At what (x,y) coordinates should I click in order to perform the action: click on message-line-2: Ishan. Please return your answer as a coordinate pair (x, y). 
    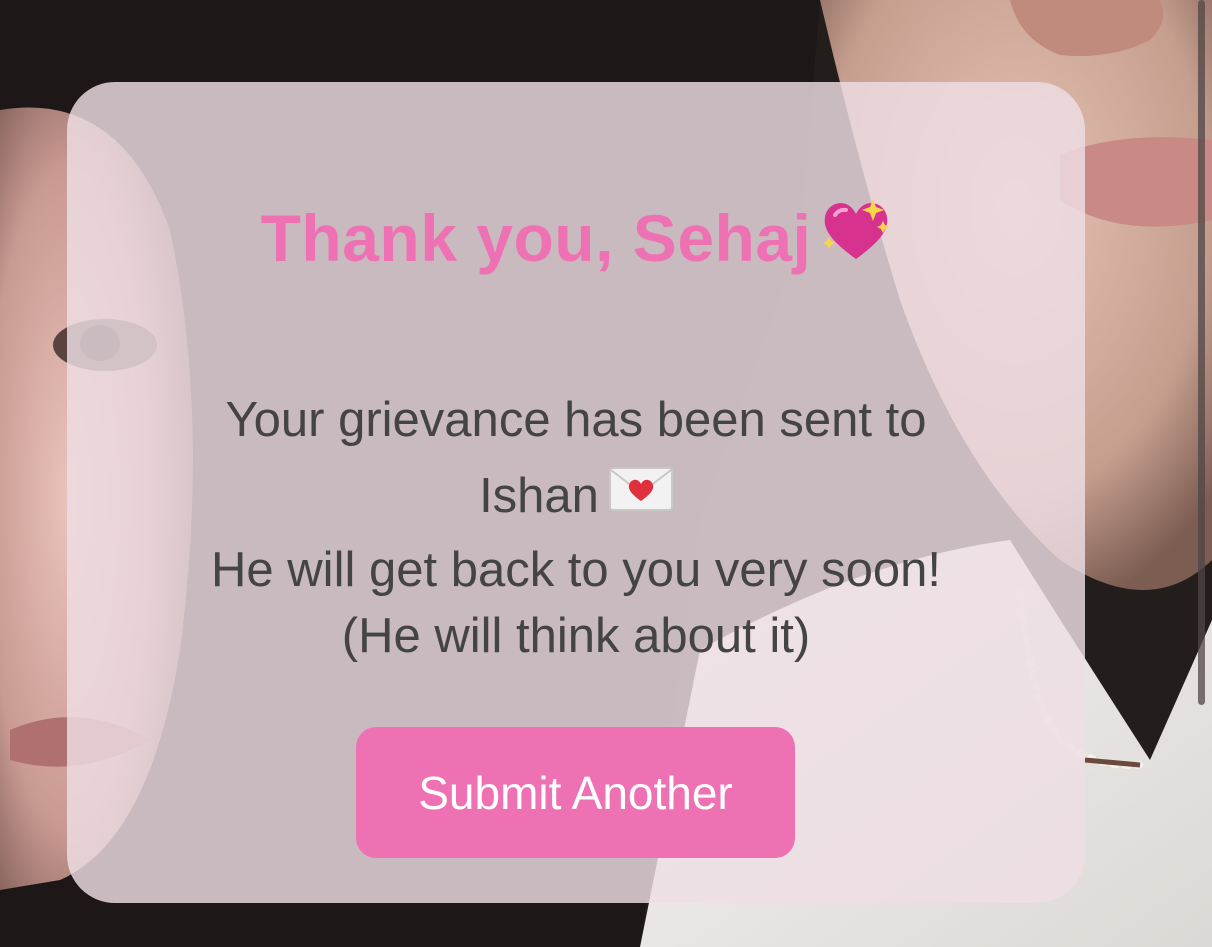
    Looking at the image, I should click on (576, 497).